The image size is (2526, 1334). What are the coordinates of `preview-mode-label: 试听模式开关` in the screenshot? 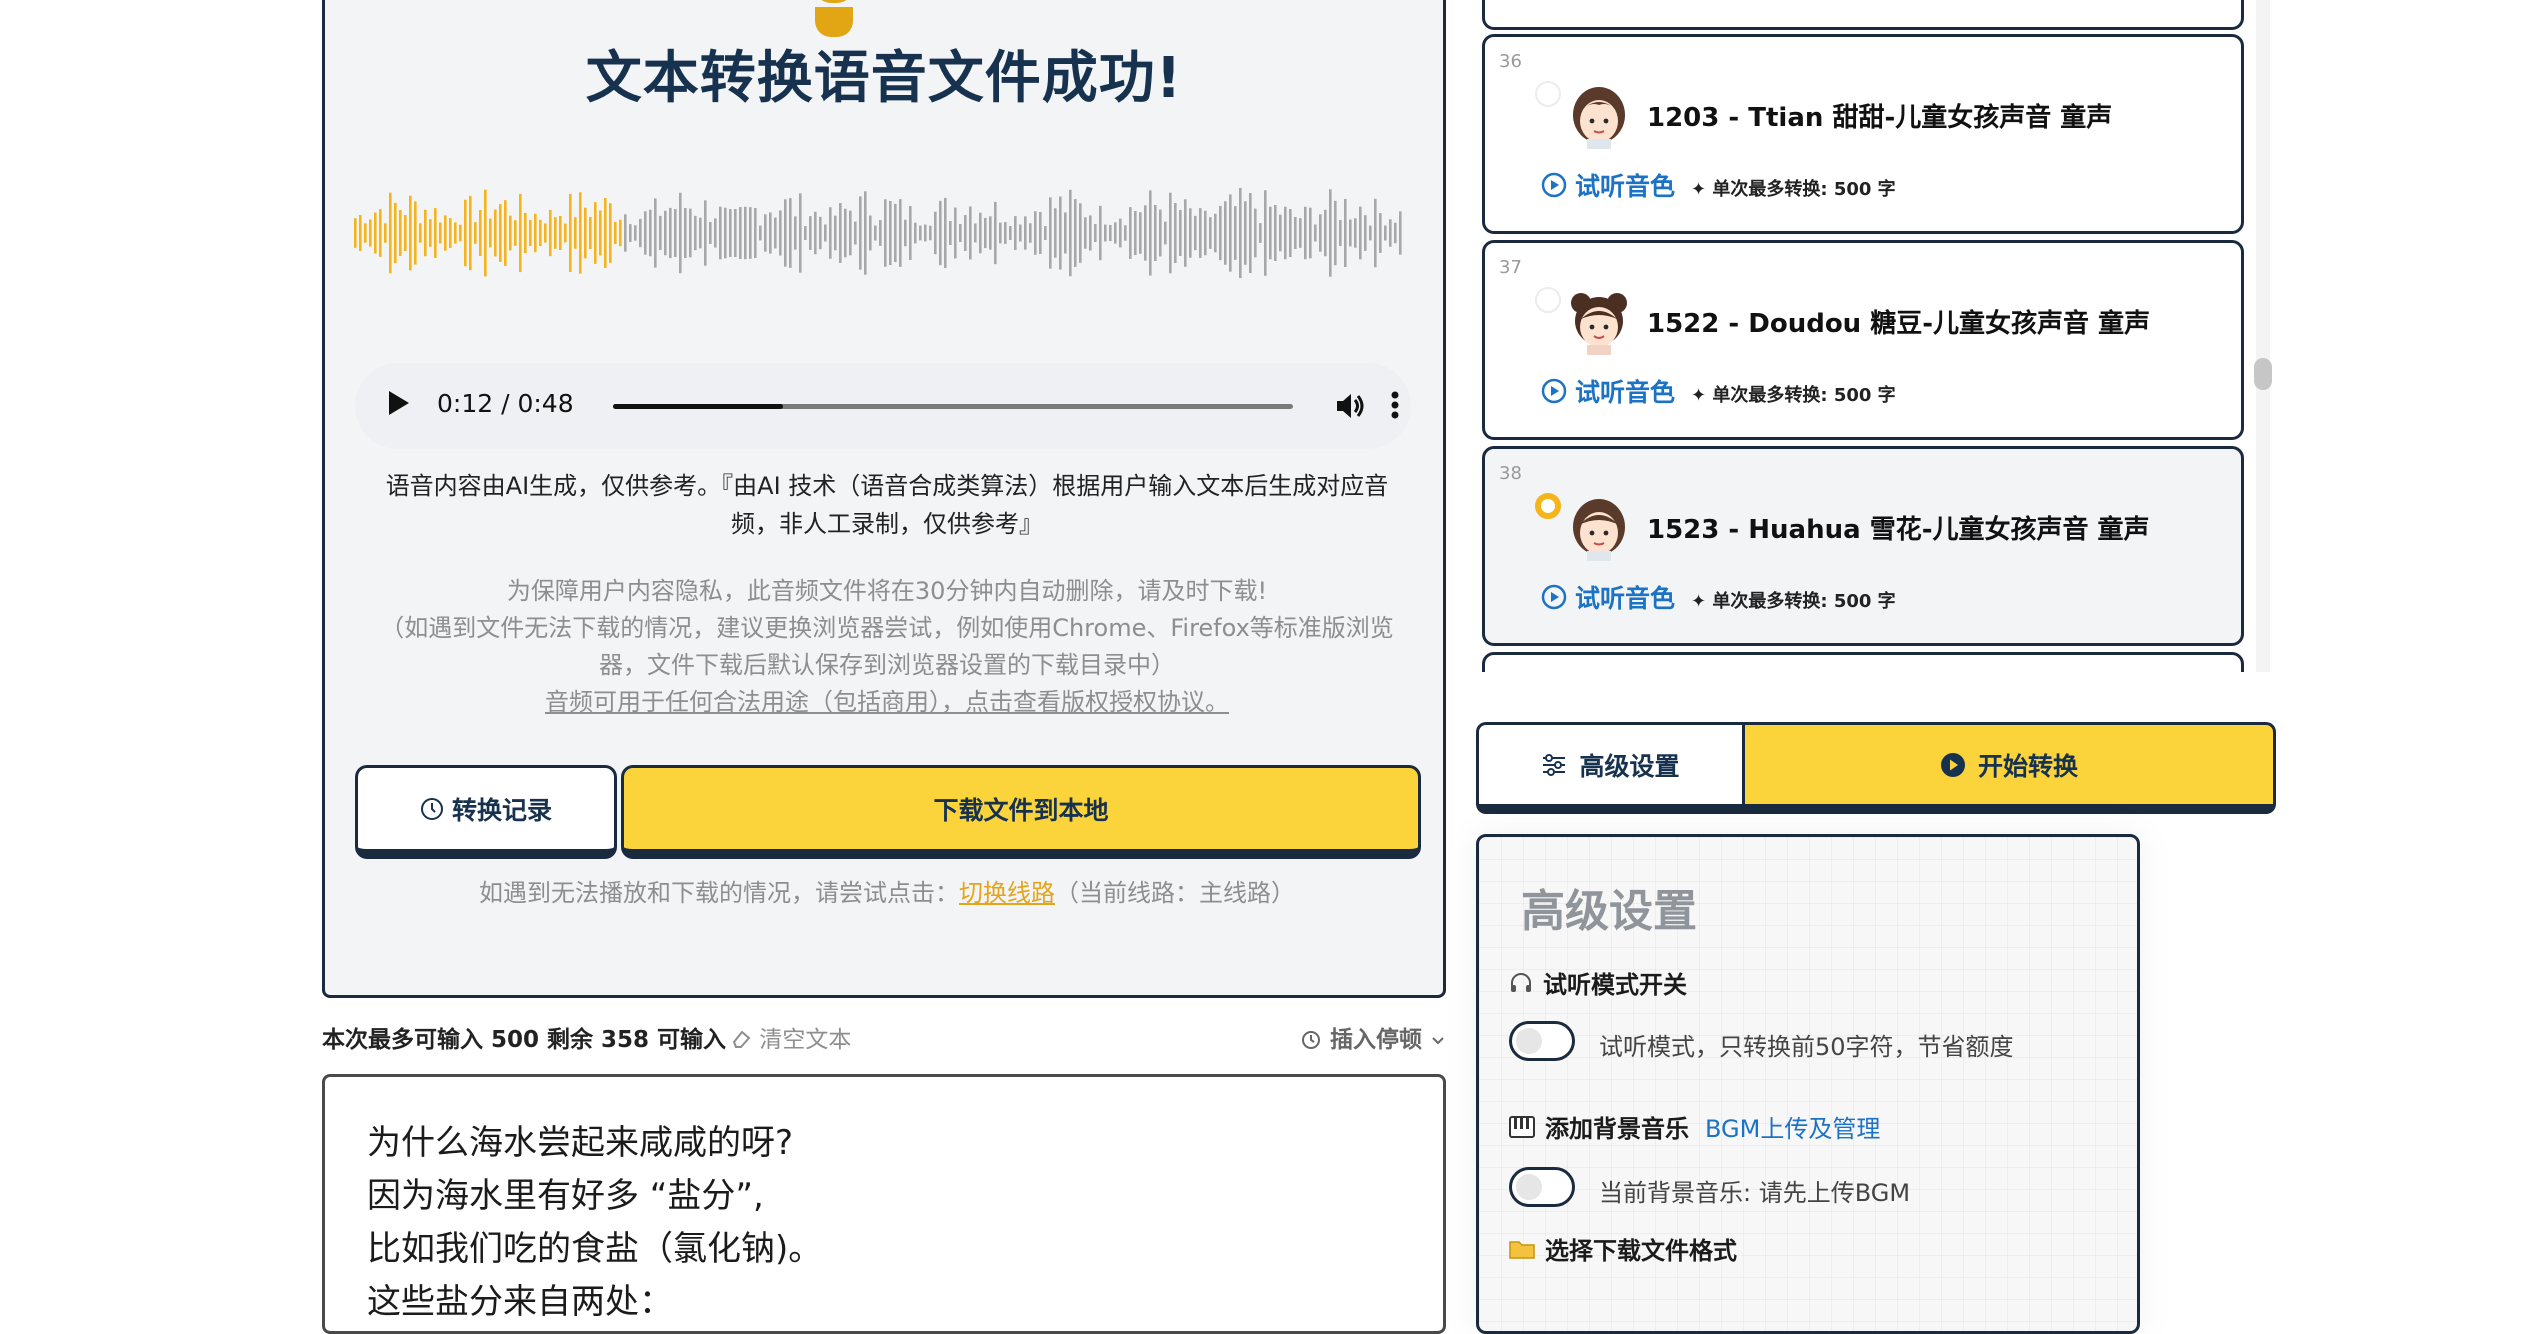 It's located at (1598, 982).